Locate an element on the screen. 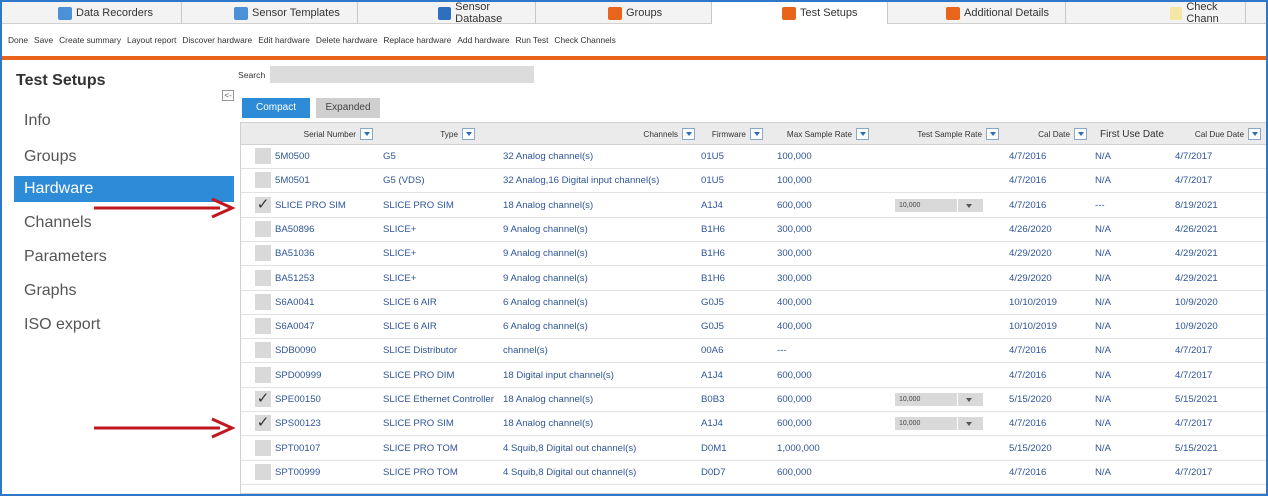  run-test-button: Run Test is located at coordinates (532, 40).